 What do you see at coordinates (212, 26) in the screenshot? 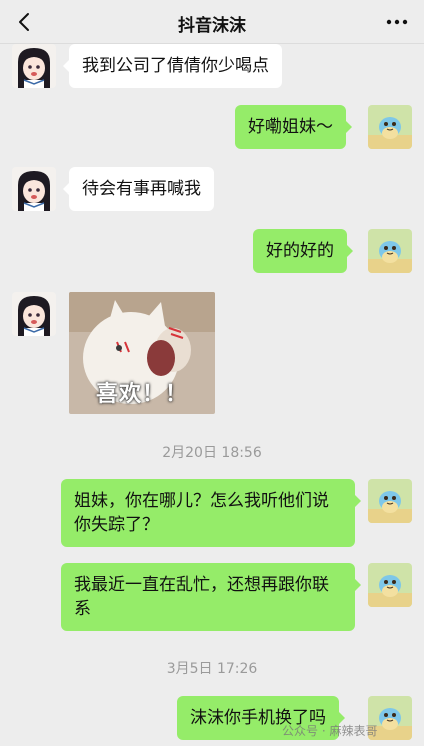
I see `chat-title: 抖音沫沫` at bounding box center [212, 26].